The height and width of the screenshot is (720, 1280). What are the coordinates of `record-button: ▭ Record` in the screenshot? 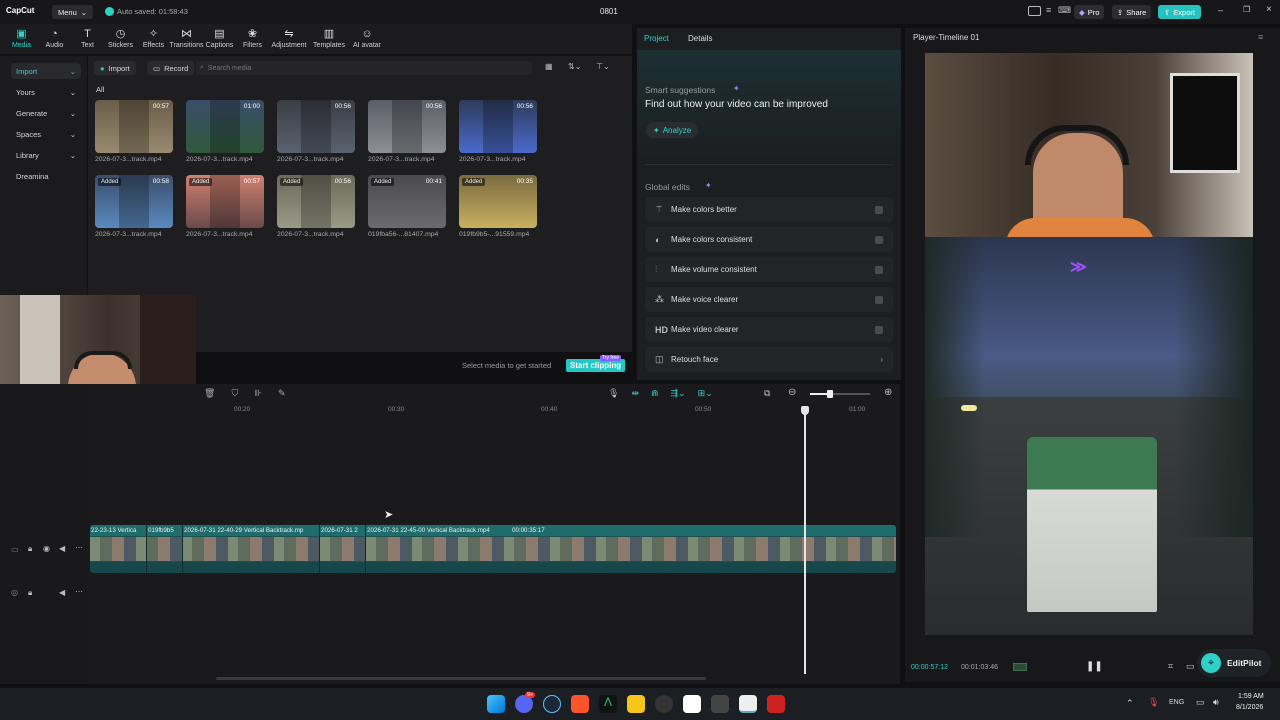 It's located at (171, 68).